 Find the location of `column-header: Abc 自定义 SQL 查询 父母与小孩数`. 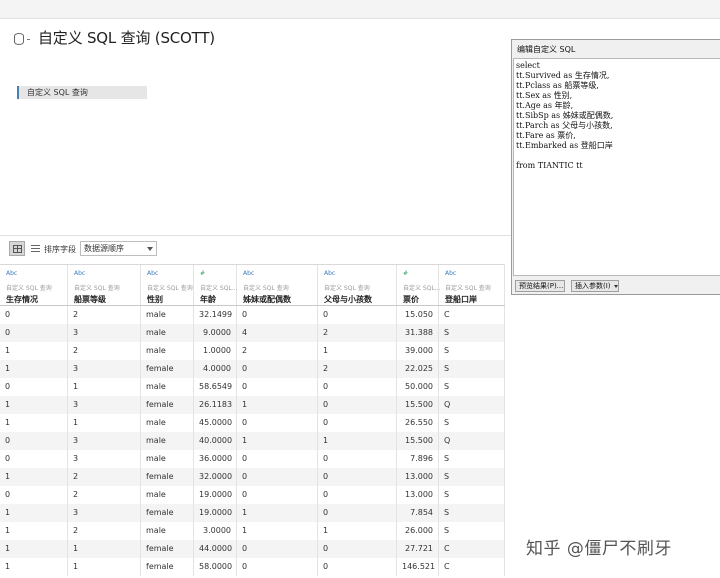

column-header: Abc 自定义 SQL 查询 父母与小孩数 is located at coordinates (357, 285).